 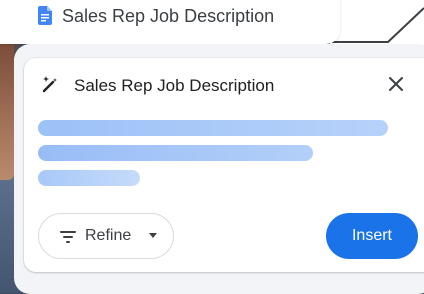 What do you see at coordinates (153, 235) in the screenshot?
I see `caret-down-icon` at bounding box center [153, 235].